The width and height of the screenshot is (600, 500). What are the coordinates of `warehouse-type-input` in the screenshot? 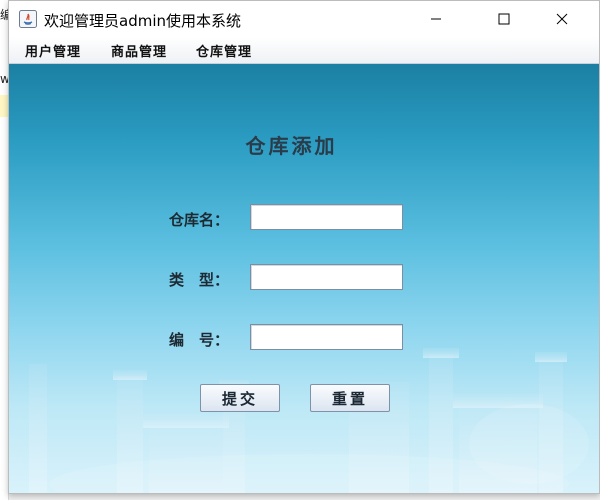 It's located at (326, 277).